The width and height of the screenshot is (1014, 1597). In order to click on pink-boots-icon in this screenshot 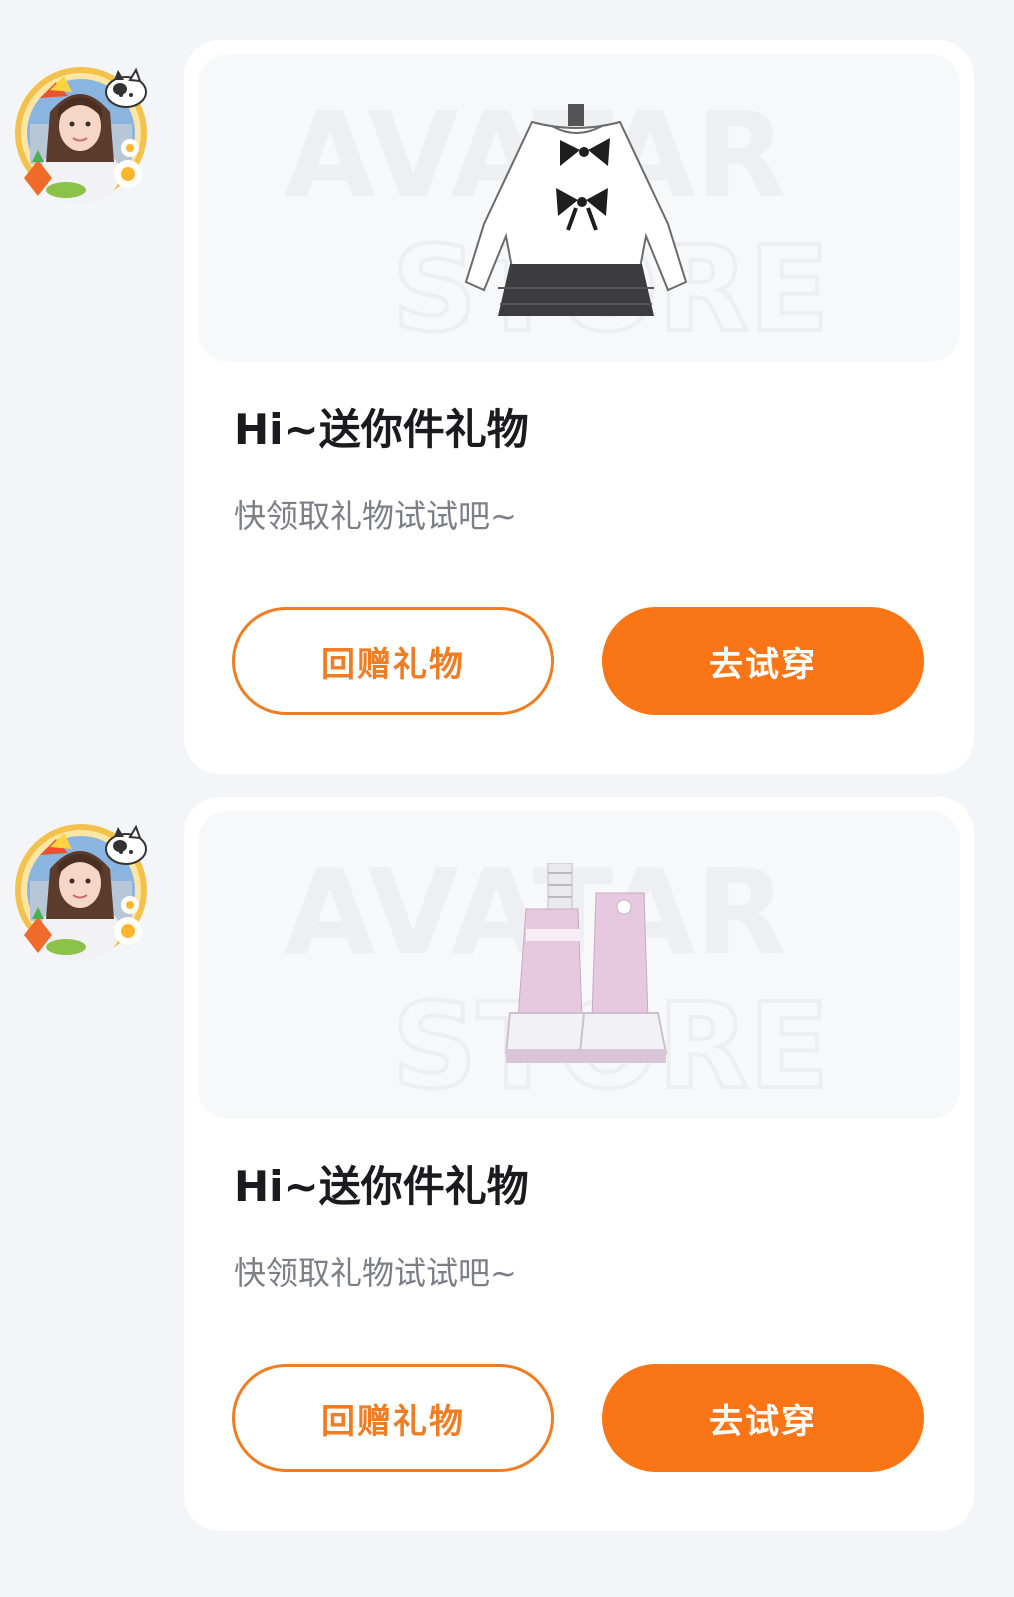, I will do `click(586, 963)`.